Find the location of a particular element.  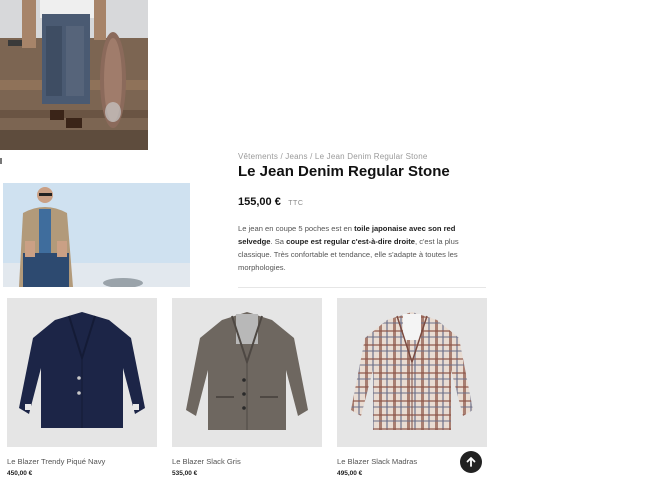

related-product-price: 450,00 € is located at coordinates (20, 473).